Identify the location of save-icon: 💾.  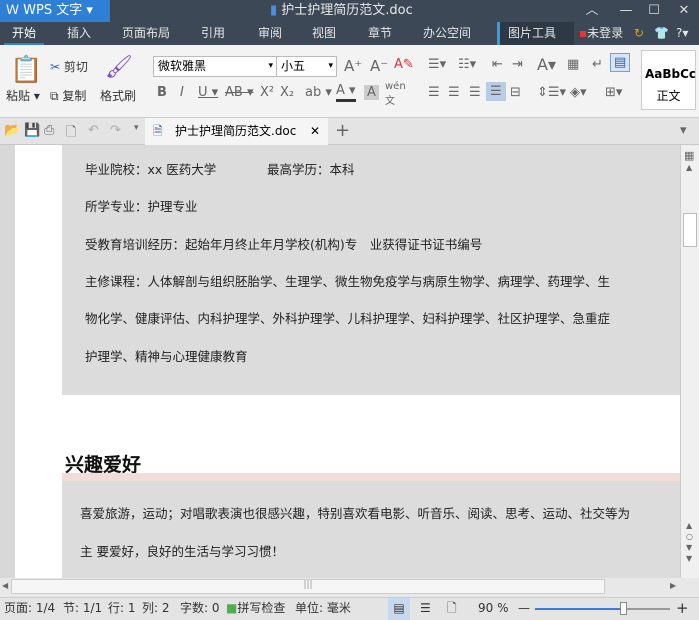
(32, 130).